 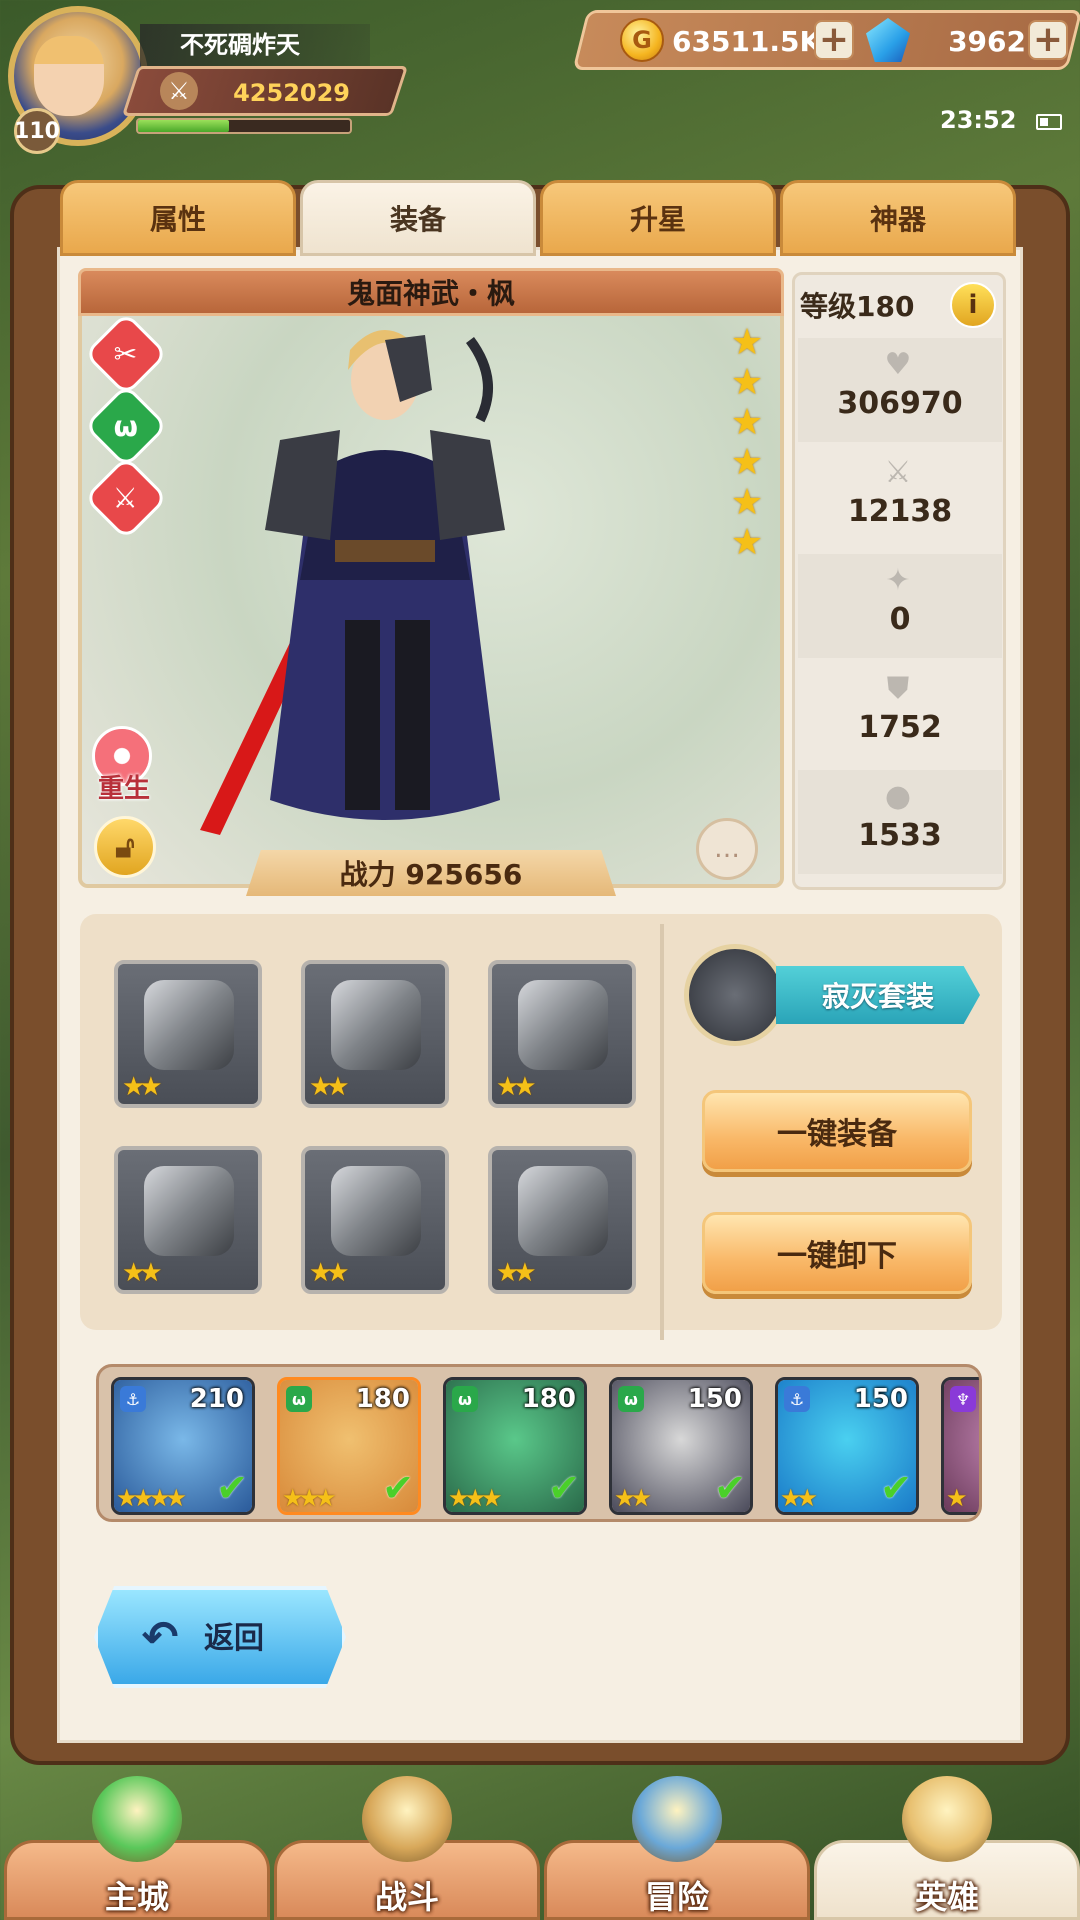 I want to click on add-gold-button: +, so click(x=834, y=40).